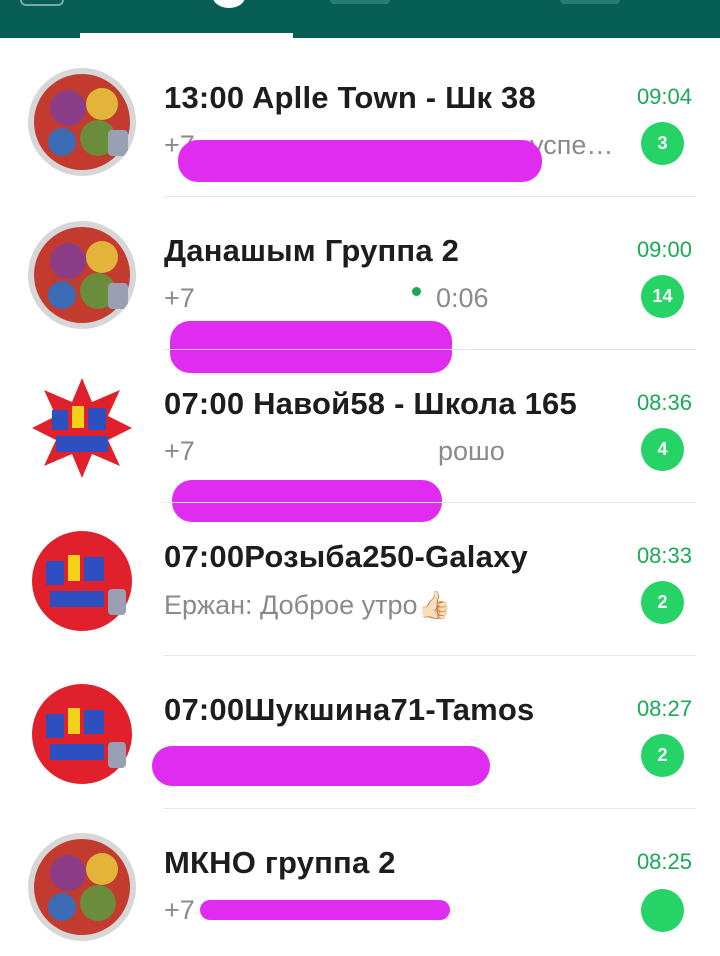 The image size is (720, 956). I want to click on chat-time: 08:27, so click(664, 708).